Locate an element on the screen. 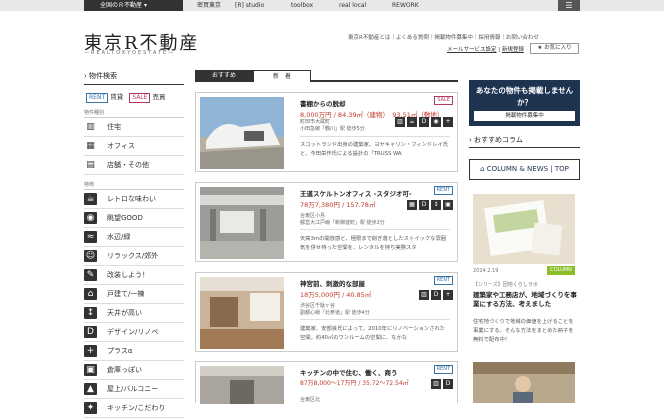 This screenshot has width=664, height=418. sidebar-item-warehouse: ▣ 倉庫っぽい is located at coordinates (134, 370).